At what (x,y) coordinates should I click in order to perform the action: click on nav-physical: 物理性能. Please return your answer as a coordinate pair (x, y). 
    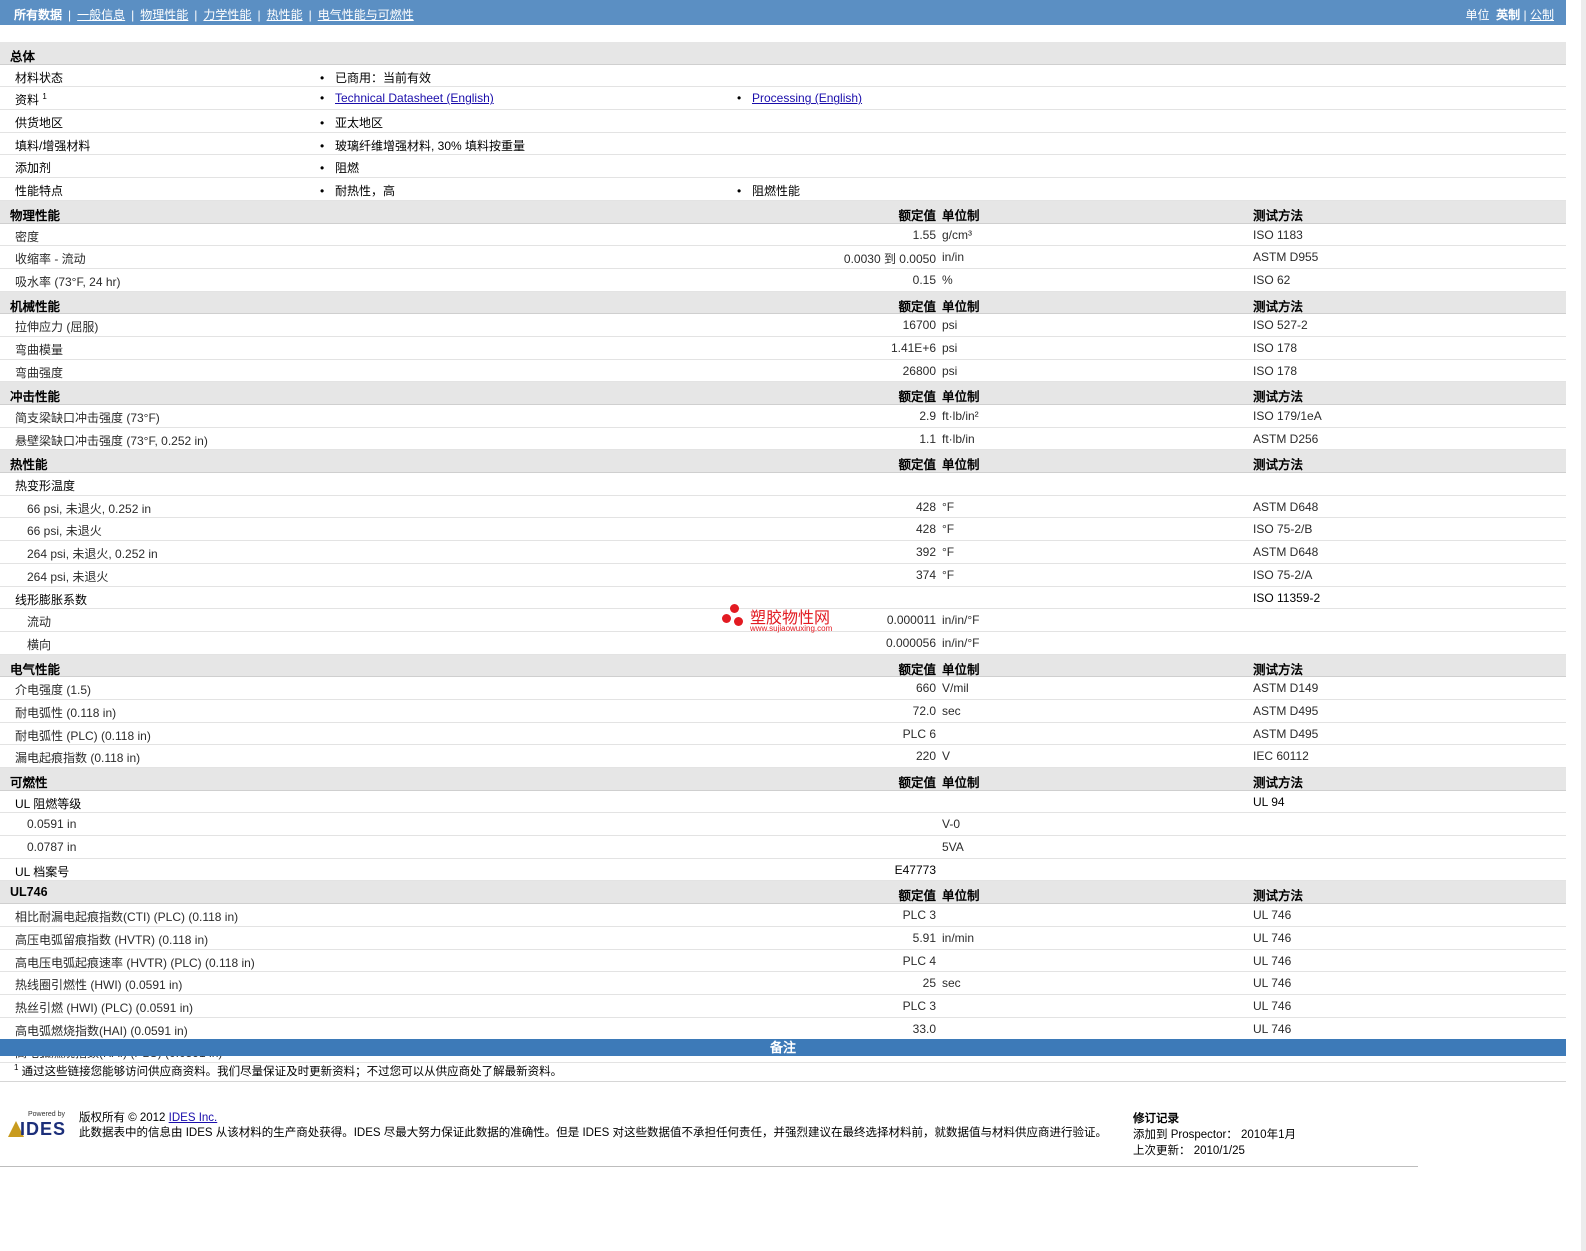
    Looking at the image, I should click on (164, 15).